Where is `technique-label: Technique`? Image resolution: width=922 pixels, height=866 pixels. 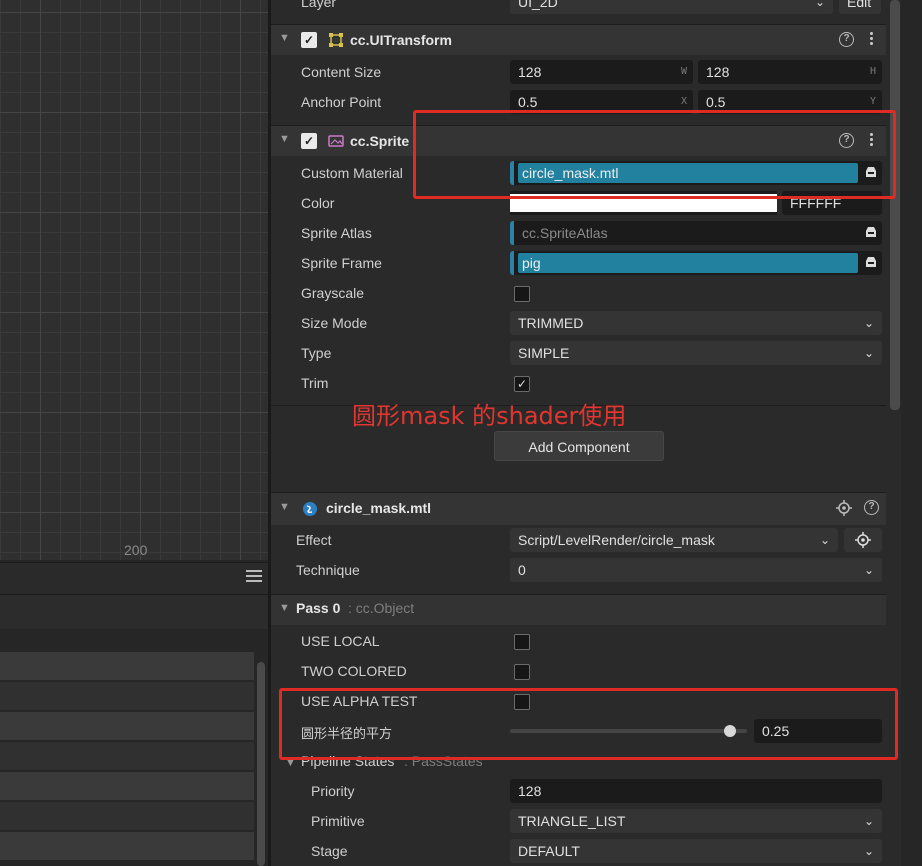 technique-label: Technique is located at coordinates (328, 570).